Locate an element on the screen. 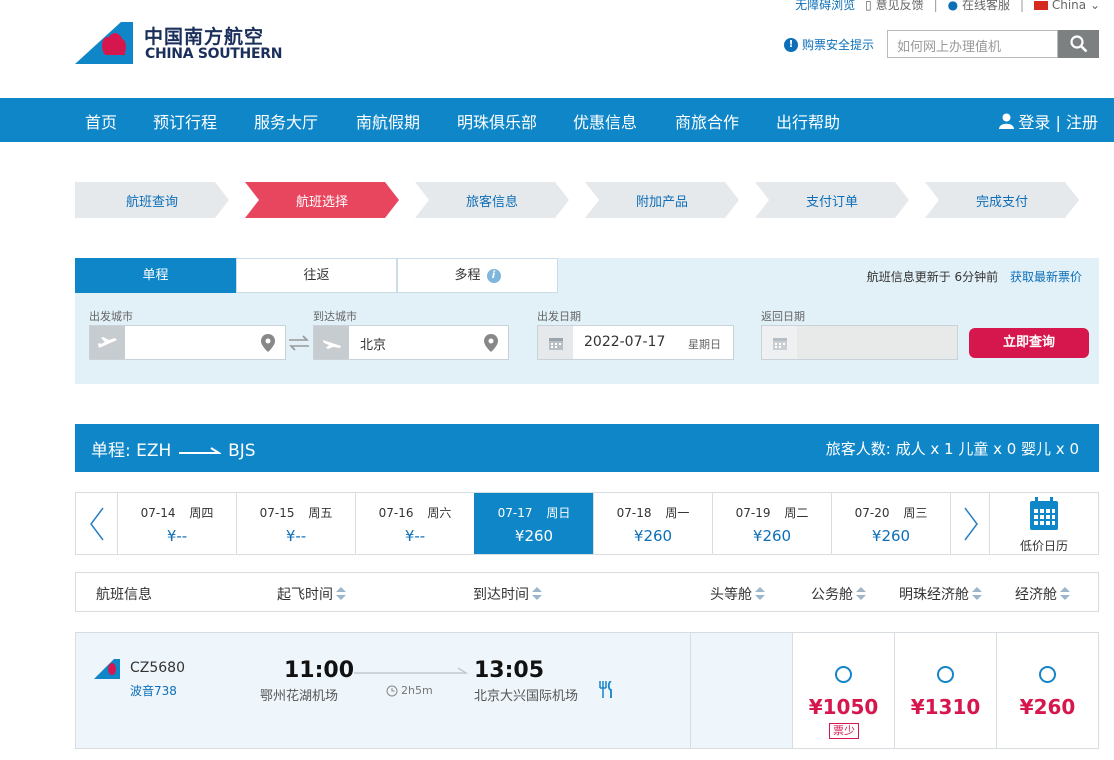 The height and width of the screenshot is (760, 1114). chevron-down-icon: ⌄ is located at coordinates (1094, 6).